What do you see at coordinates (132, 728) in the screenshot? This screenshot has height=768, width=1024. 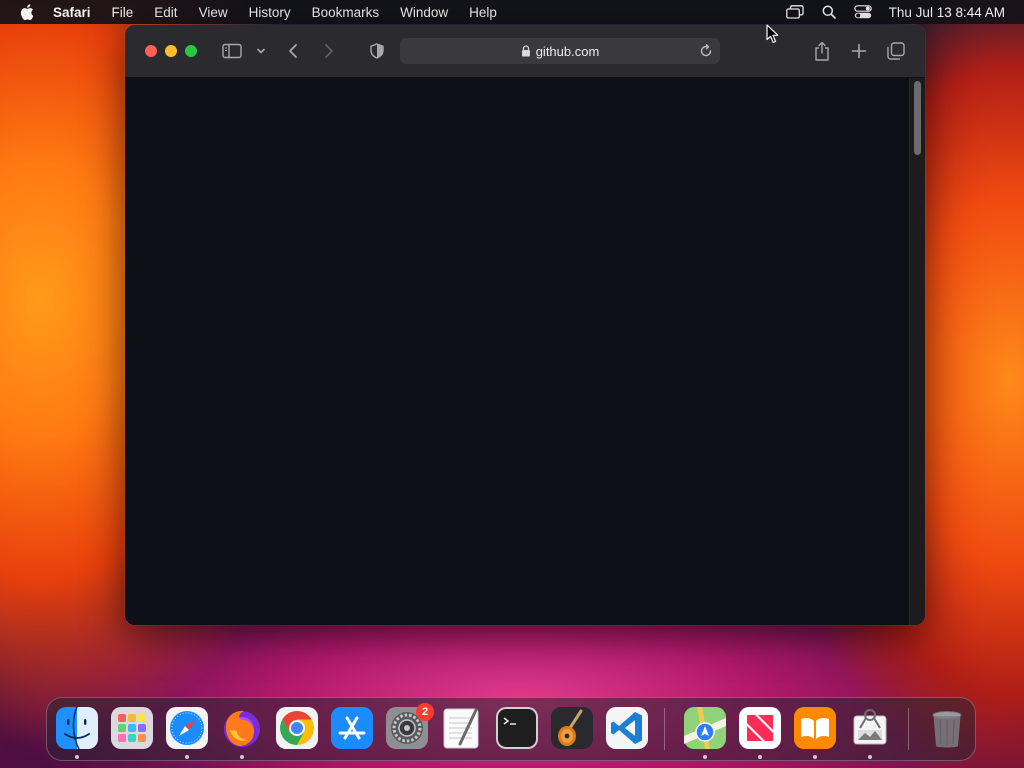 I see `launchpad-icon` at bounding box center [132, 728].